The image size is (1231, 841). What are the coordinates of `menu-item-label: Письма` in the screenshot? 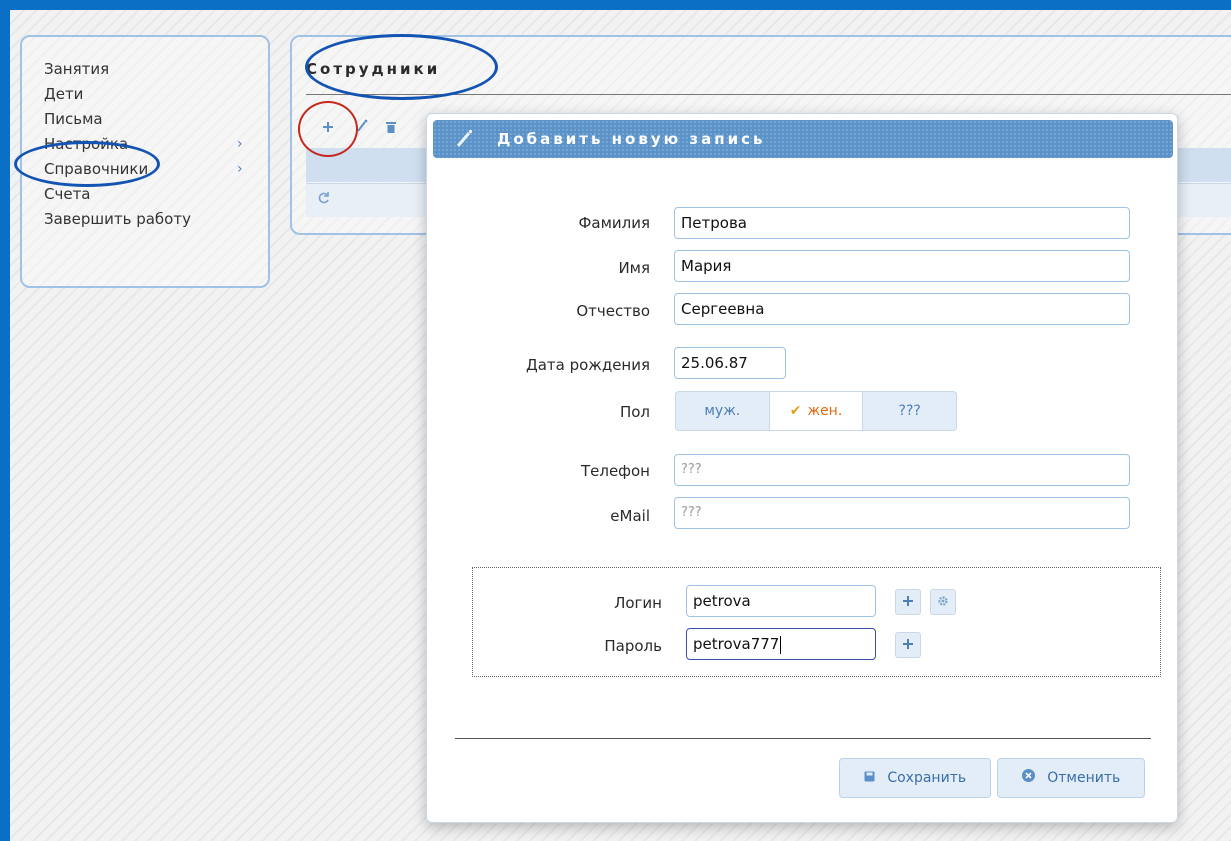 It's located at (73, 119).